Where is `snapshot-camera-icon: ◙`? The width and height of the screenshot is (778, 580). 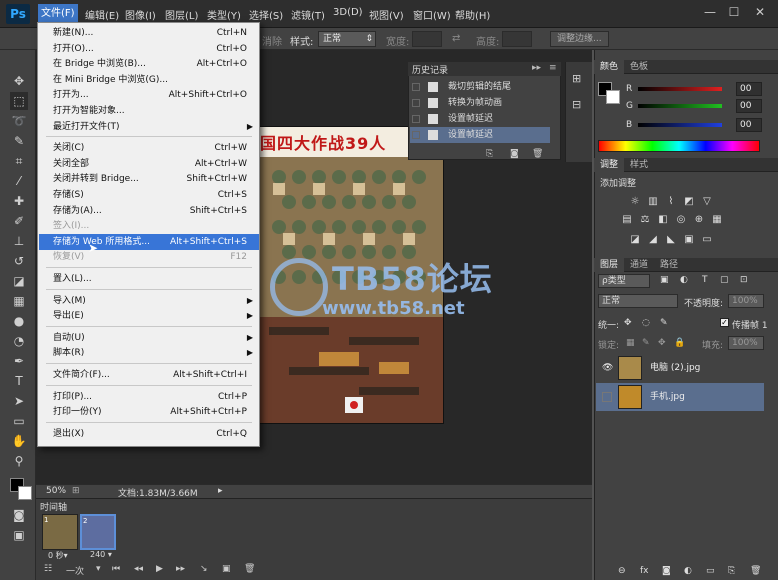 snapshot-camera-icon: ◙ is located at coordinates (514, 154).